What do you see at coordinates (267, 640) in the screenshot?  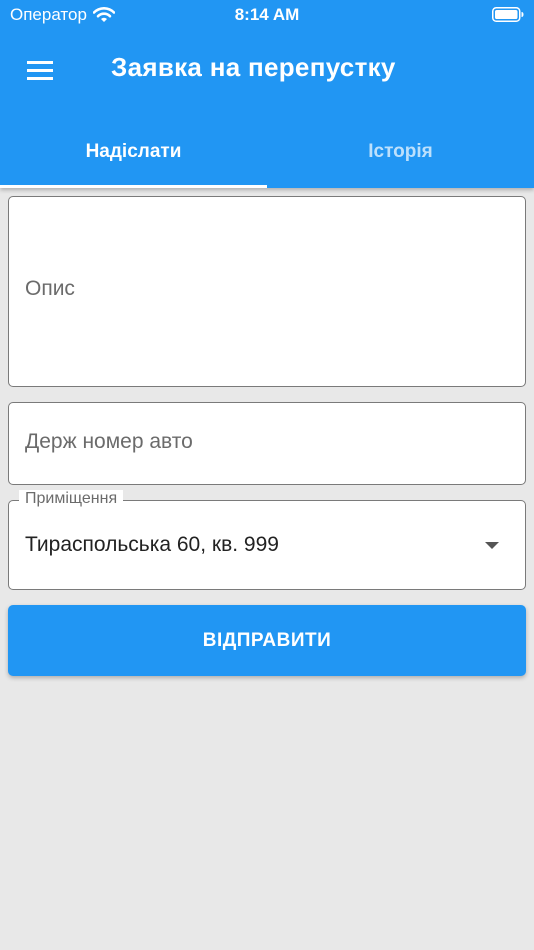 I see `submit-button: ВІДПРАВИТИ` at bounding box center [267, 640].